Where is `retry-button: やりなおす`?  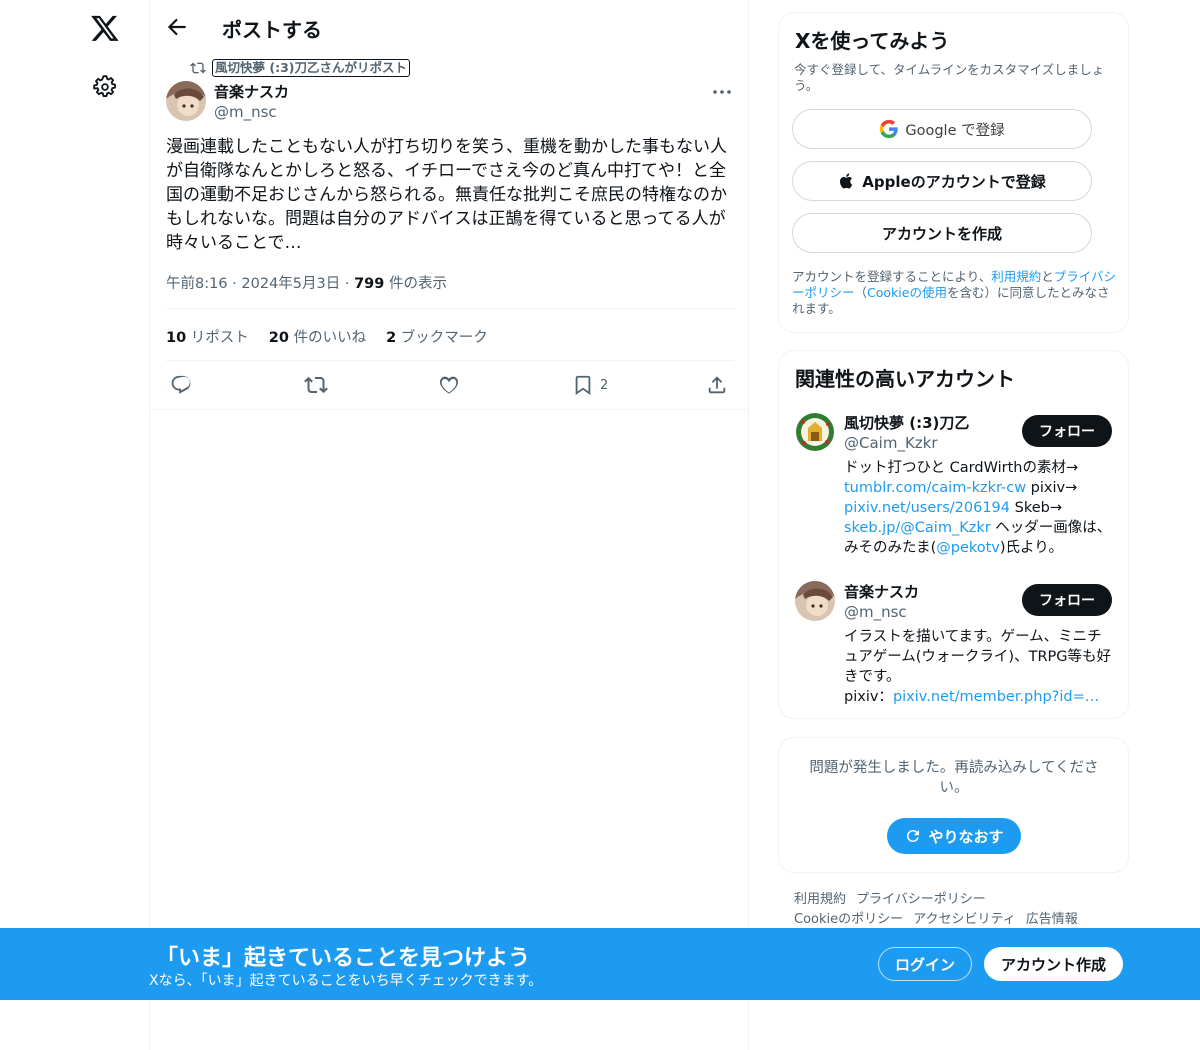
retry-button: やりなおす is located at coordinates (954, 836).